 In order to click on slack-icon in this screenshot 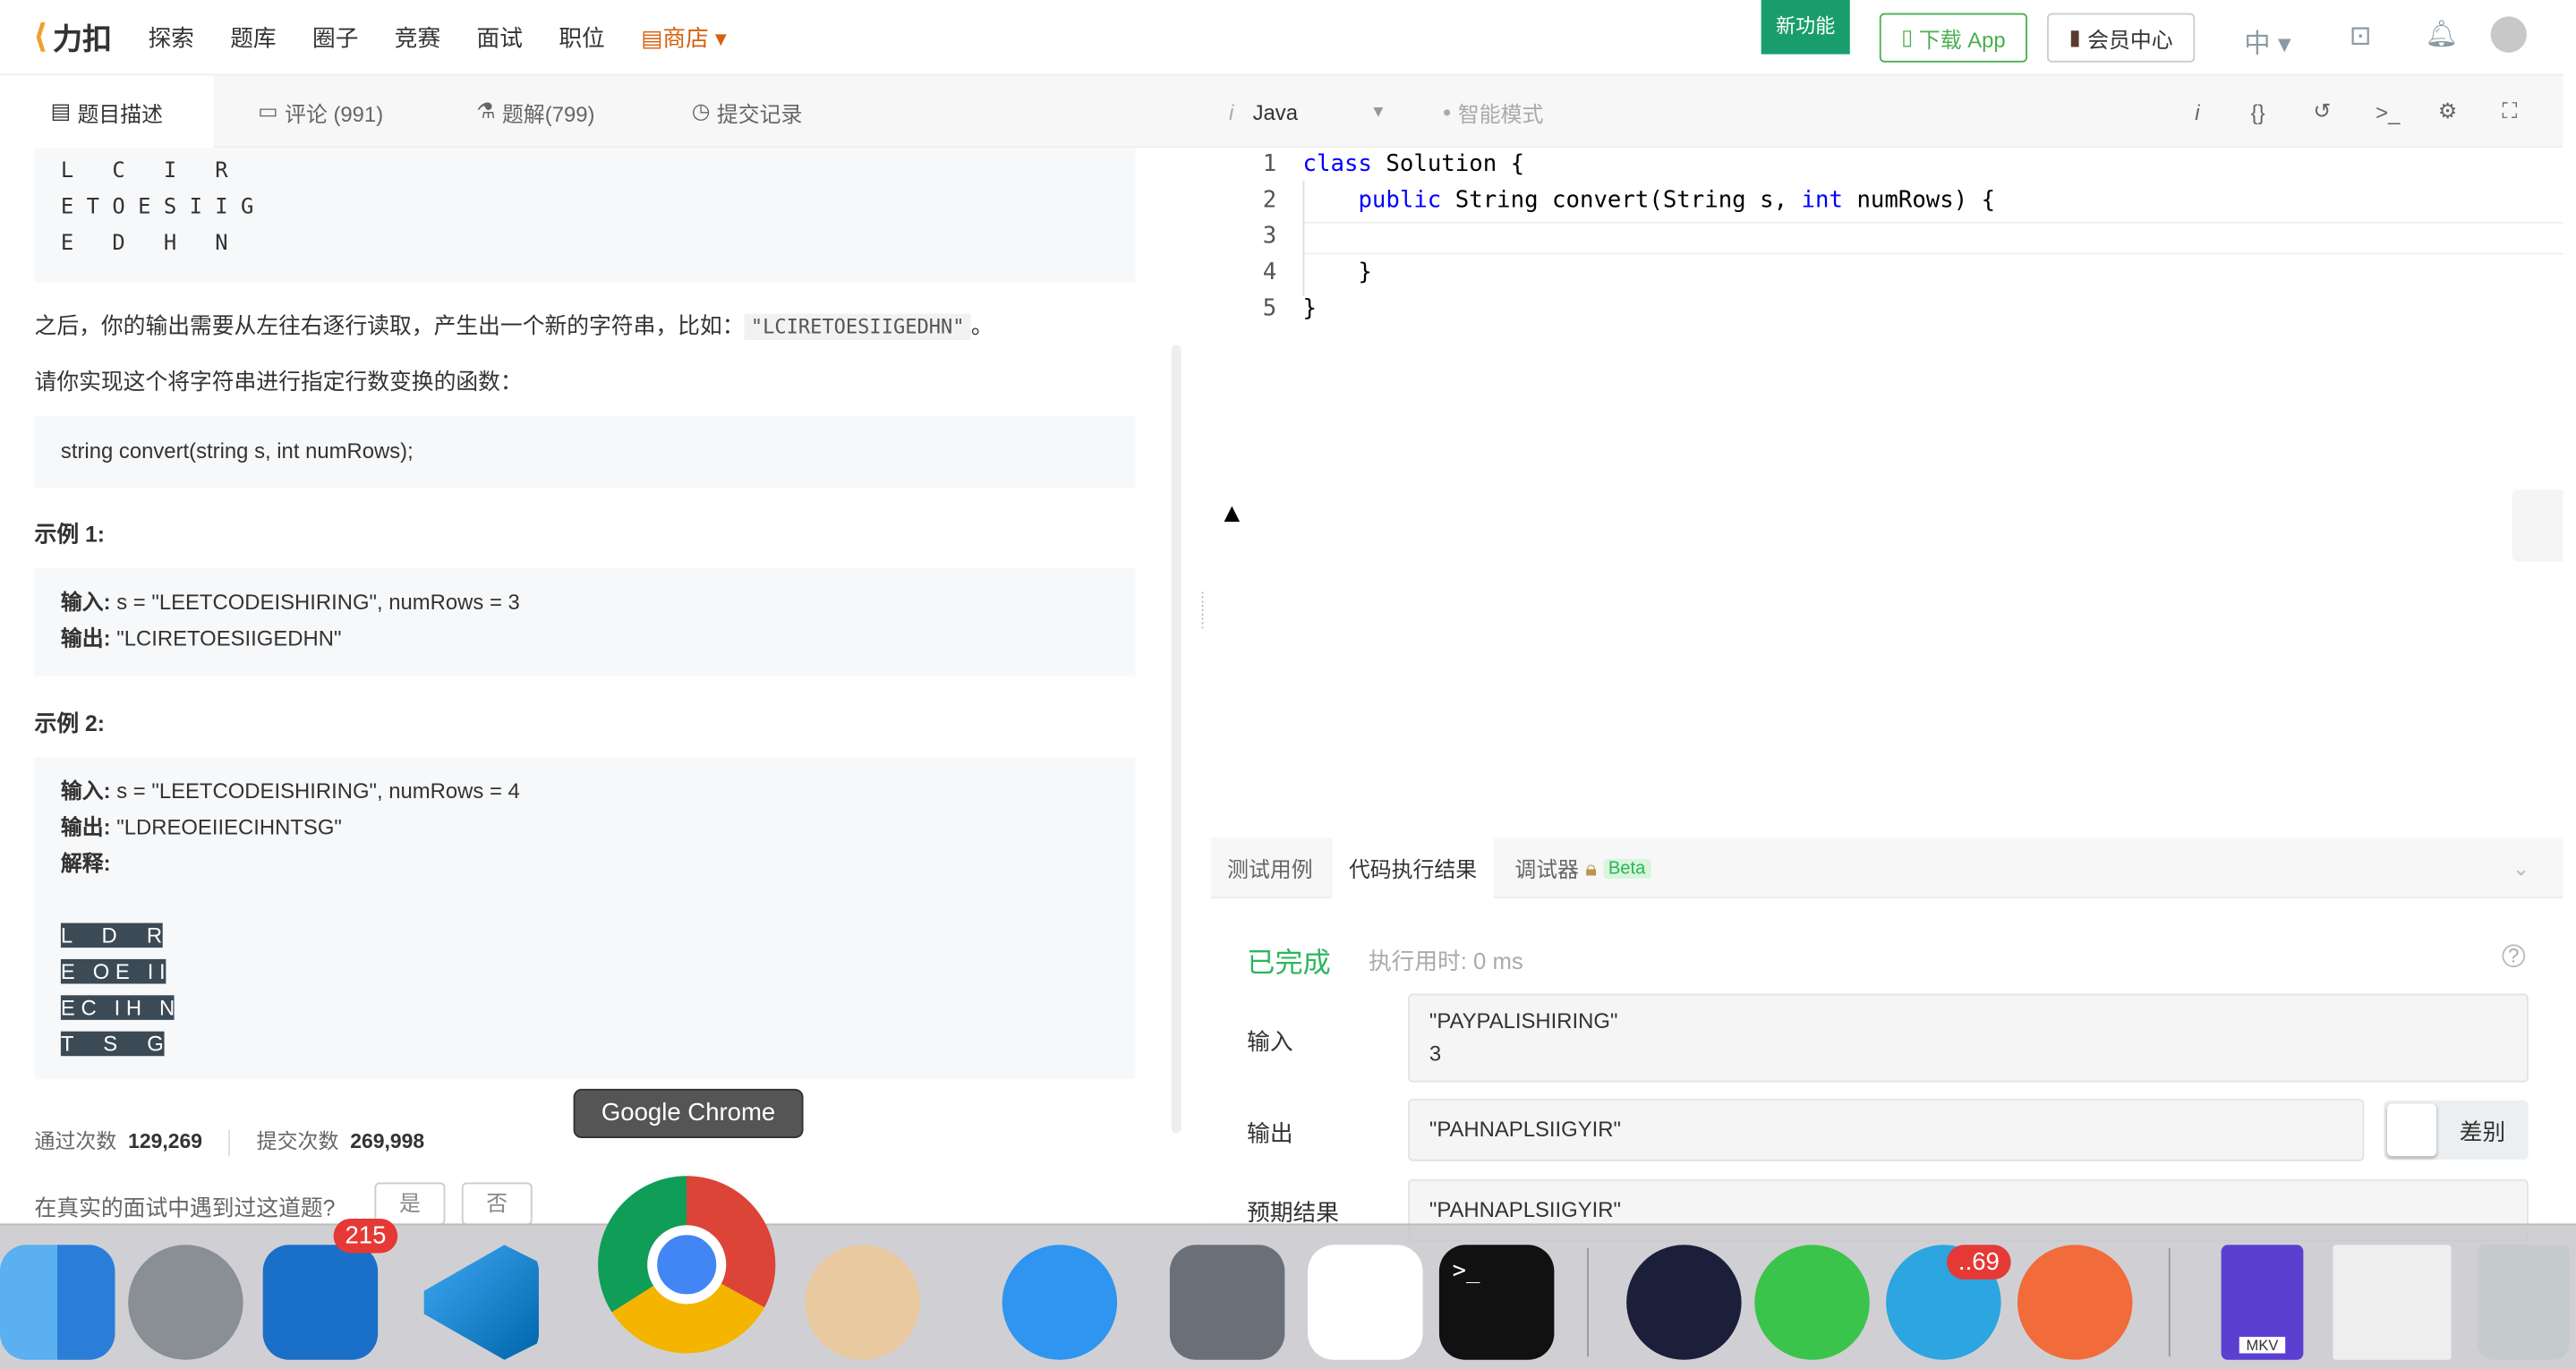, I will do `click(1365, 1302)`.